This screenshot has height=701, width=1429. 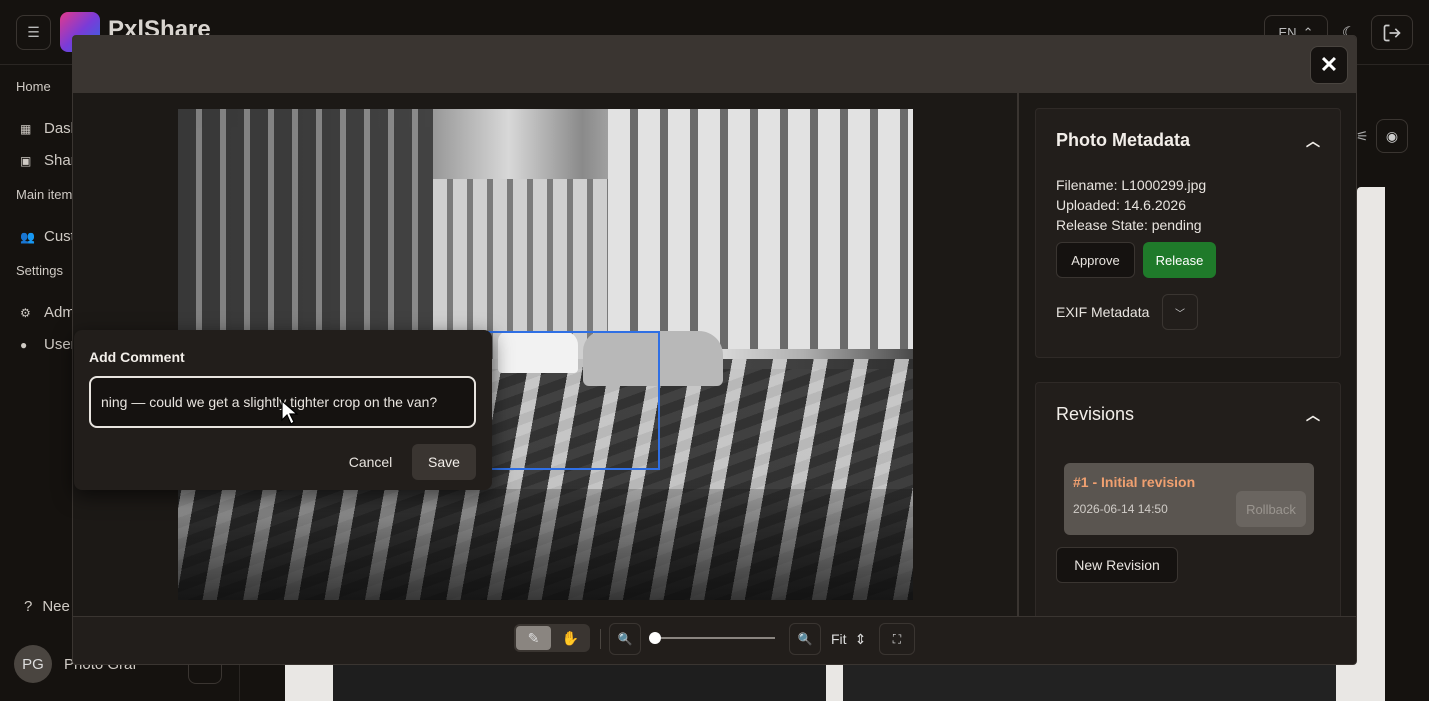 I want to click on logout-button, so click(x=1392, y=32).